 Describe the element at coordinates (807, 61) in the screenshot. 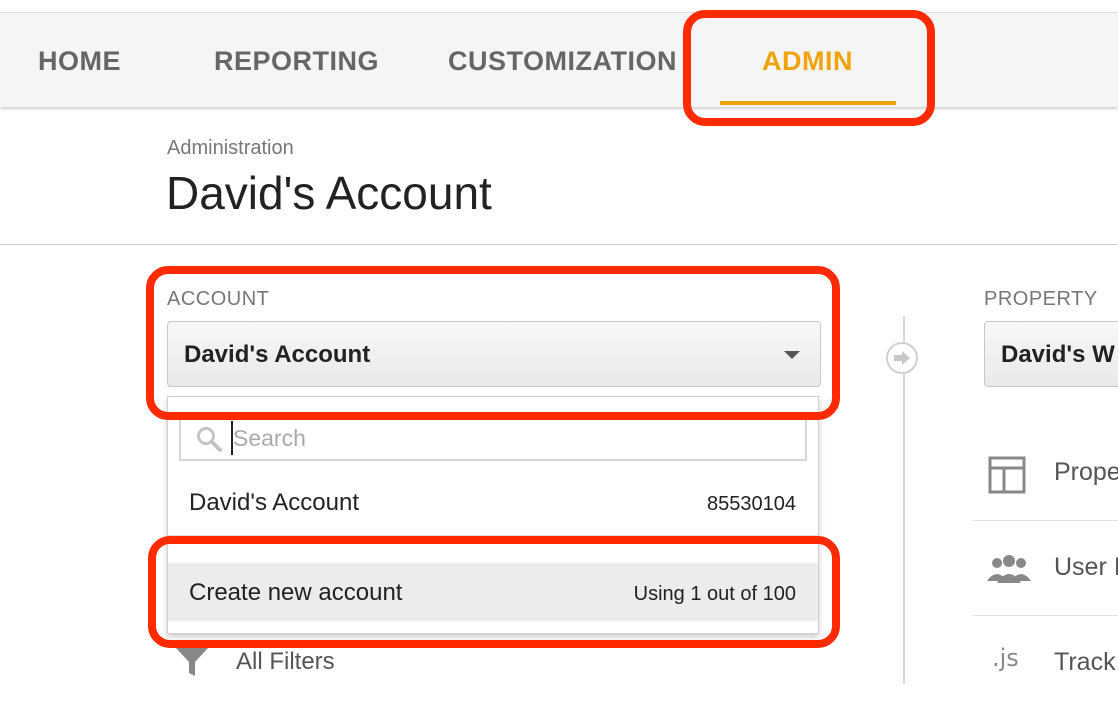

I see `tab-admin: ADMIN` at that location.